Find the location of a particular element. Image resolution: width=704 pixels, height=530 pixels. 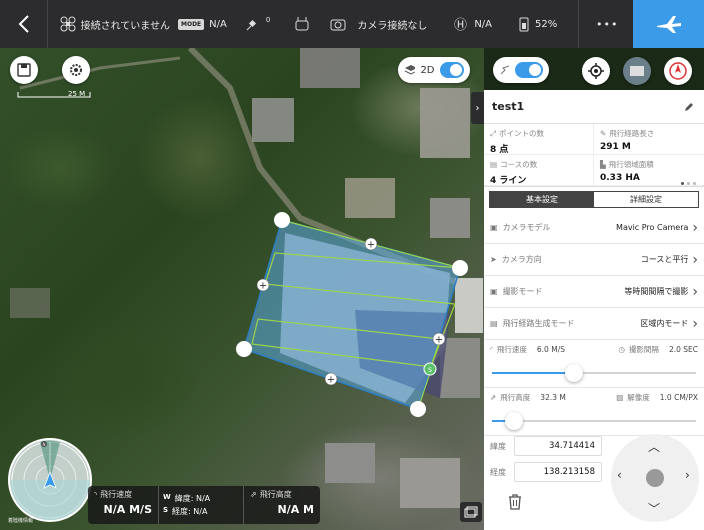

chevron-left-icon is located at coordinates (23, 24).